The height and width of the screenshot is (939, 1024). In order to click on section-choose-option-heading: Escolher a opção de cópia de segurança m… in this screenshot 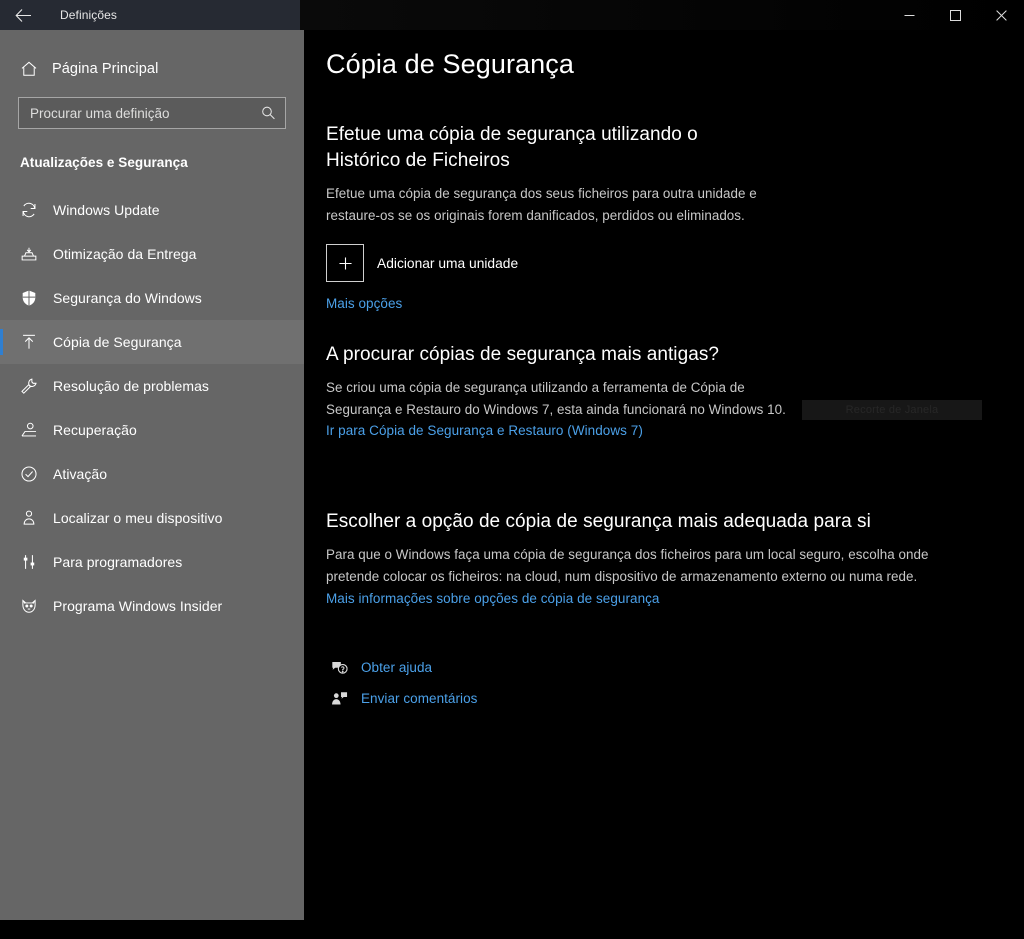, I will do `click(598, 521)`.